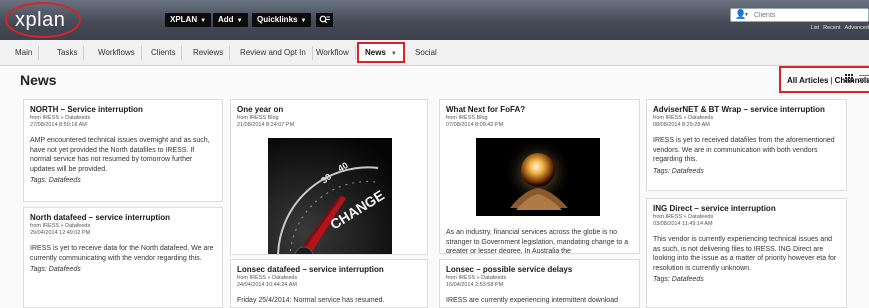 The image size is (869, 308). I want to click on tab-news-label: News, so click(375, 52).